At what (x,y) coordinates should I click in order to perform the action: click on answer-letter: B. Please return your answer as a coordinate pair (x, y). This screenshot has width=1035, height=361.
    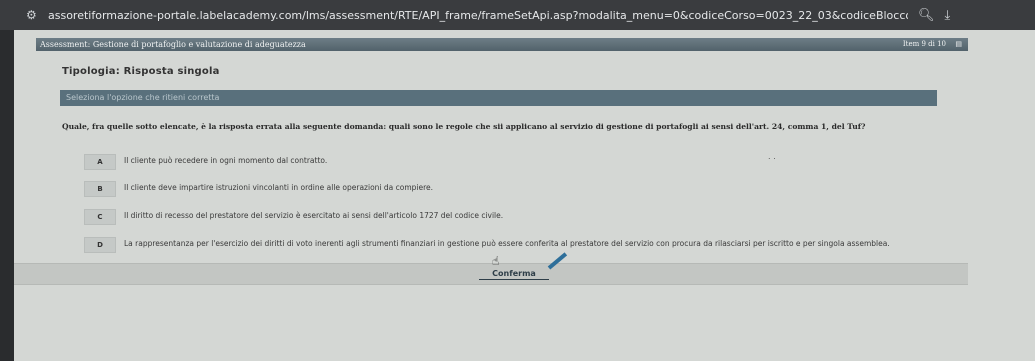
    Looking at the image, I should click on (100, 189).